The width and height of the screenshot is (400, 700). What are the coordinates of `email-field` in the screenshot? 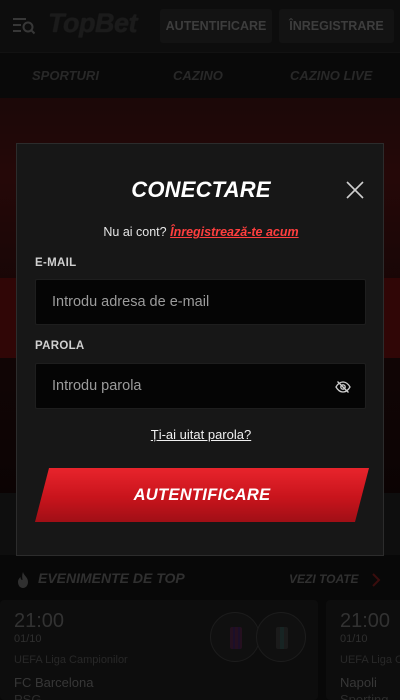 It's located at (200, 302).